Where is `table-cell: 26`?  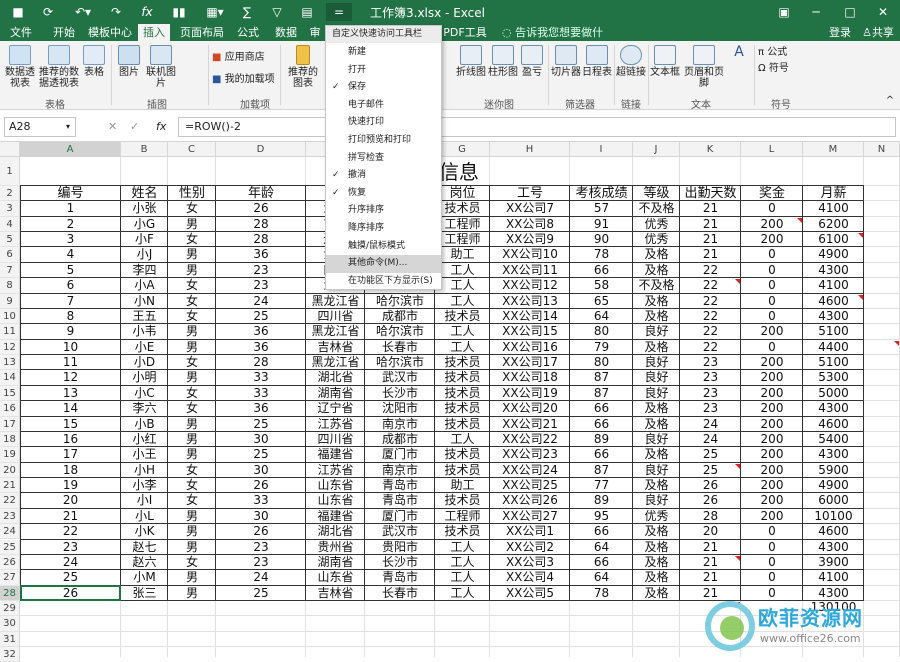 table-cell: 26 is located at coordinates (261, 531).